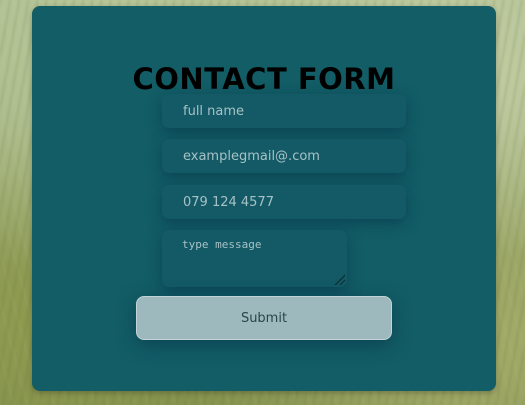 The image size is (525, 405). I want to click on email-input, so click(284, 156).